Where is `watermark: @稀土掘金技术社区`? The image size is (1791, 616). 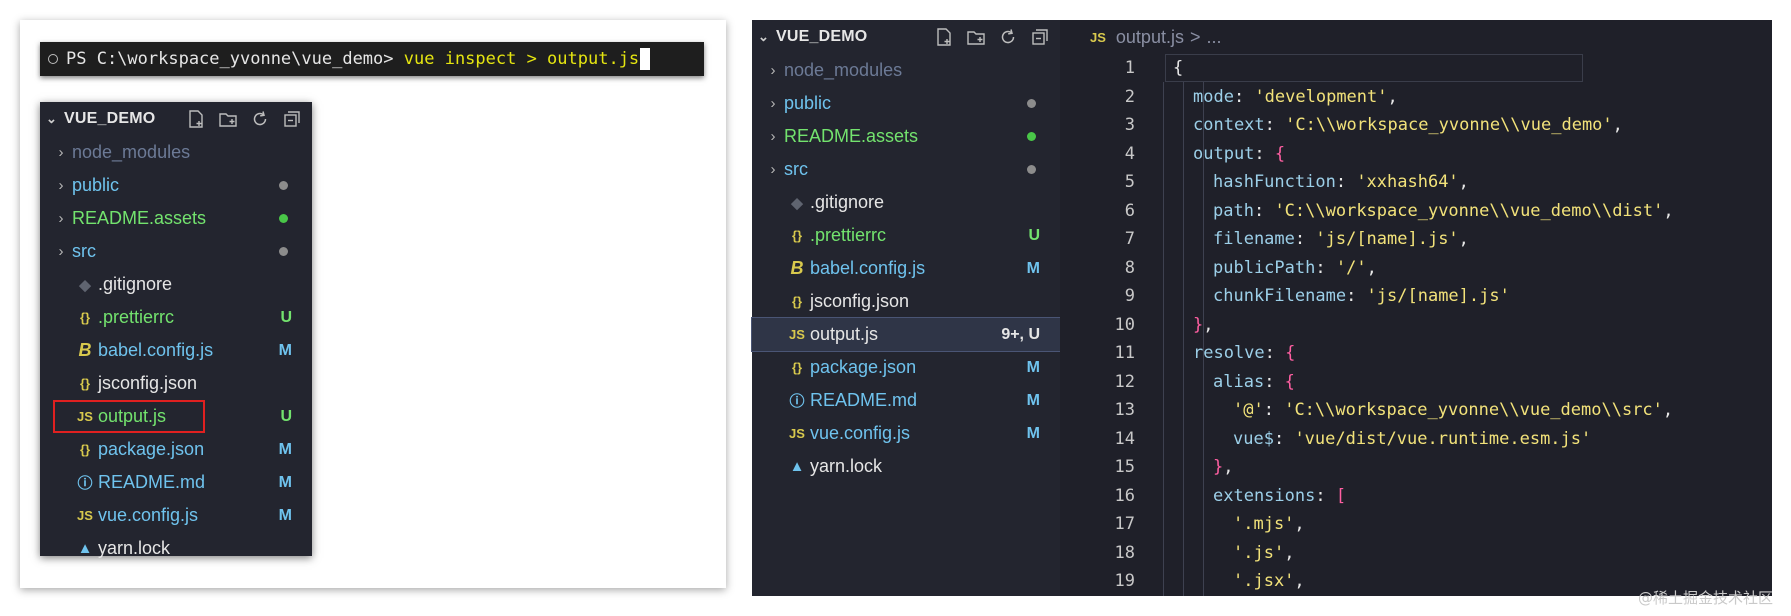
watermark: @稀土掘金技术社区 is located at coordinates (1705, 598).